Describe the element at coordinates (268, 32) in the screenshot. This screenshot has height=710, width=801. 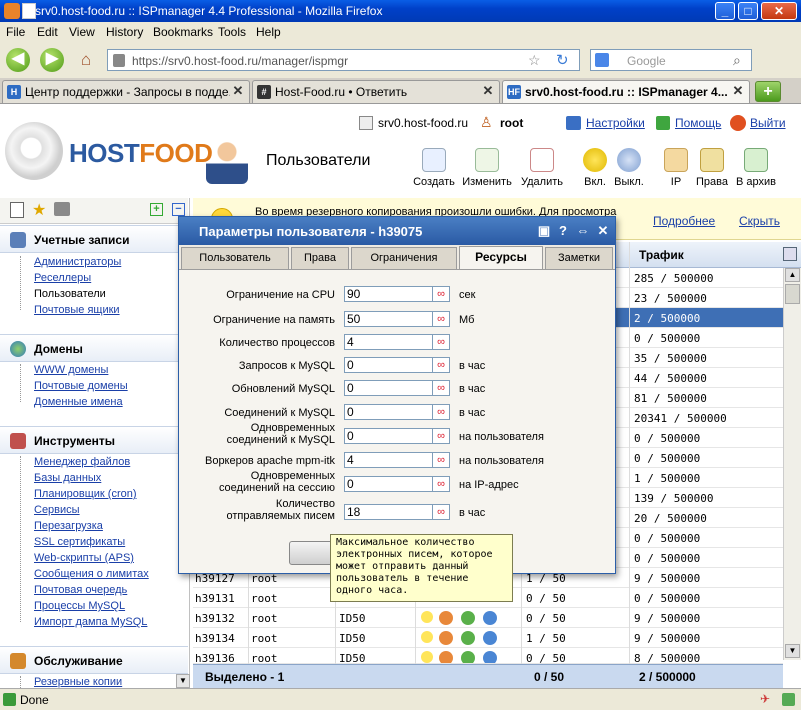
I see `menu-help: Help` at that location.